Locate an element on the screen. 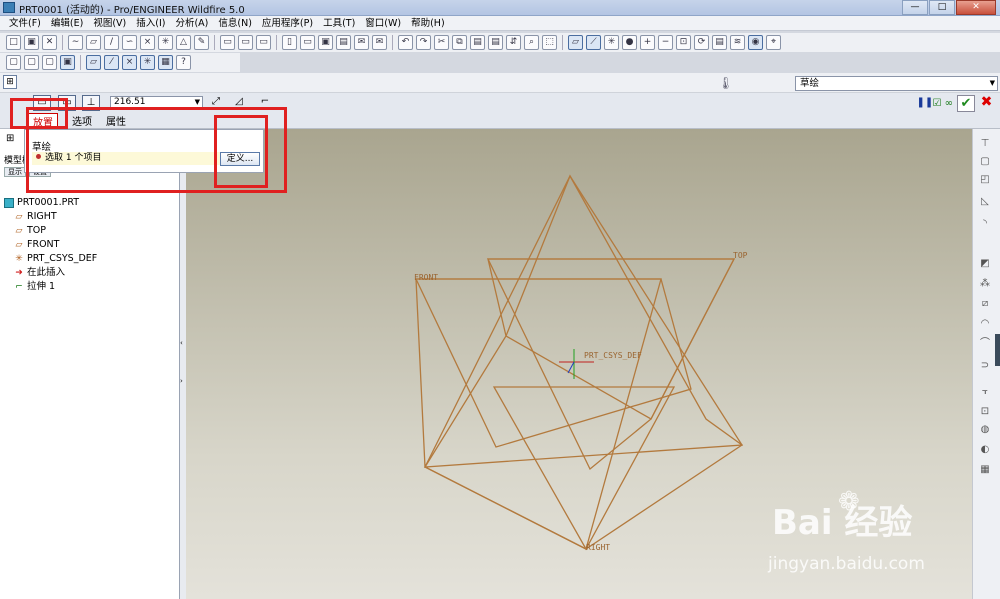 The image size is (1000, 599). csys-icon: ✳ is located at coordinates (165, 42).